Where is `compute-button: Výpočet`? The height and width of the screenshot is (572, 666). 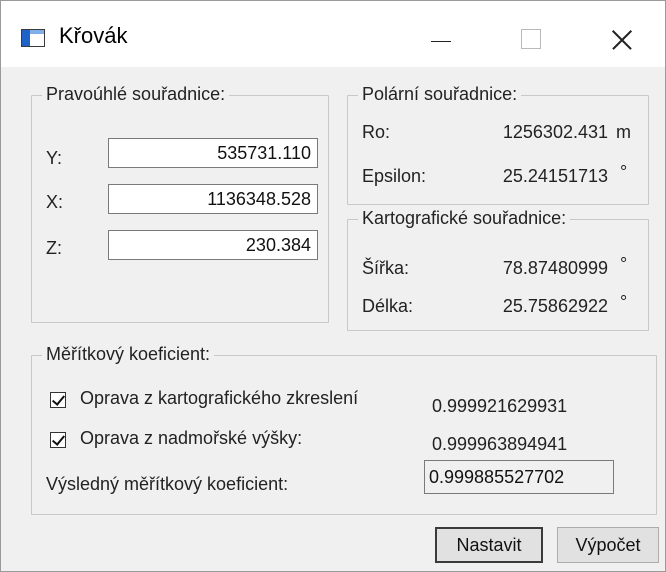
compute-button: Výpočet is located at coordinates (608, 545).